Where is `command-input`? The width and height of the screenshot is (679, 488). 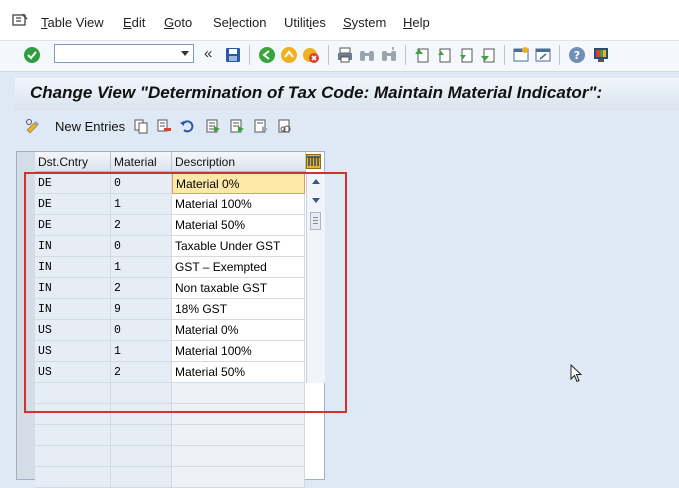 command-input is located at coordinates (117, 53).